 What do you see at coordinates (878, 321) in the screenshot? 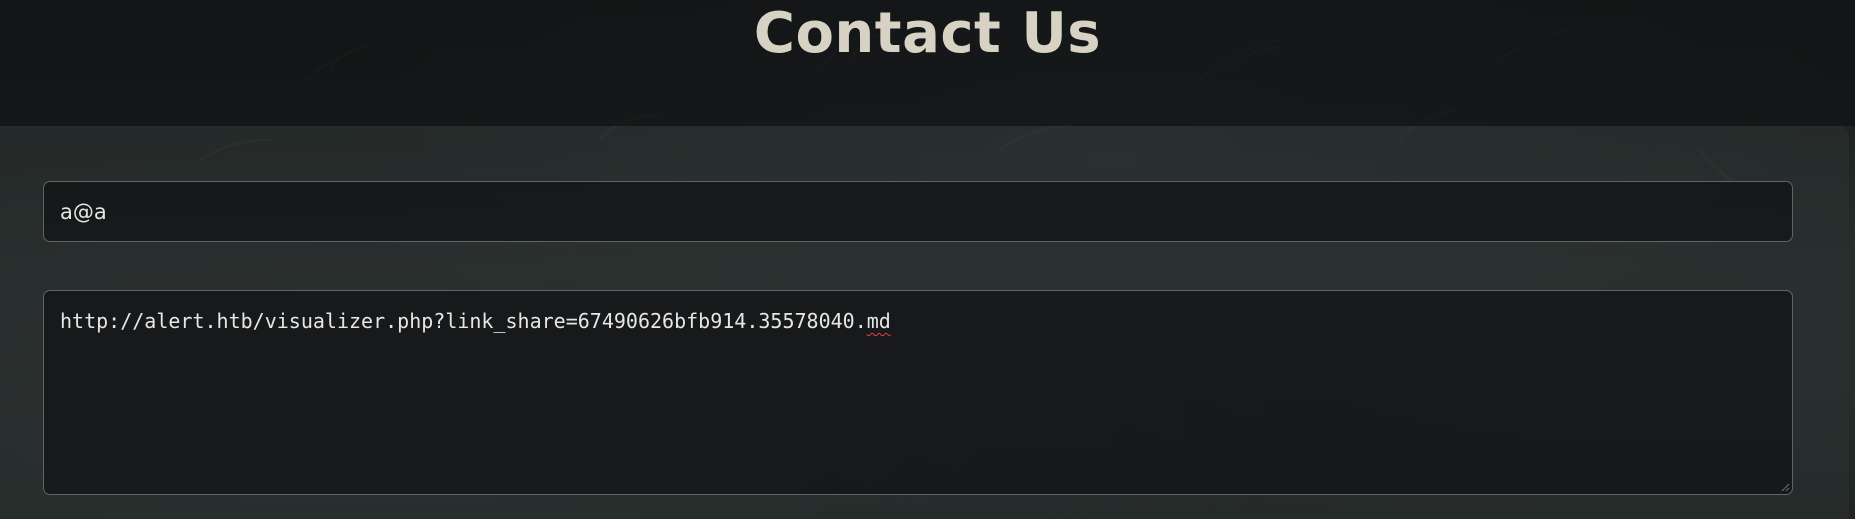
I see `spellcheck-flagged-word: md` at bounding box center [878, 321].